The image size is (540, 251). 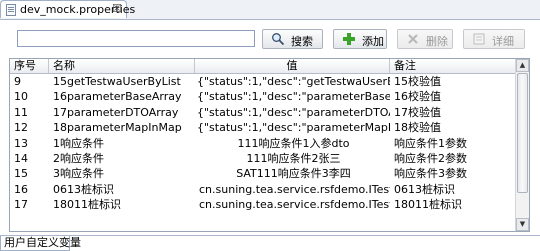 I want to click on cell-name: 1响应条件, so click(x=78, y=143).